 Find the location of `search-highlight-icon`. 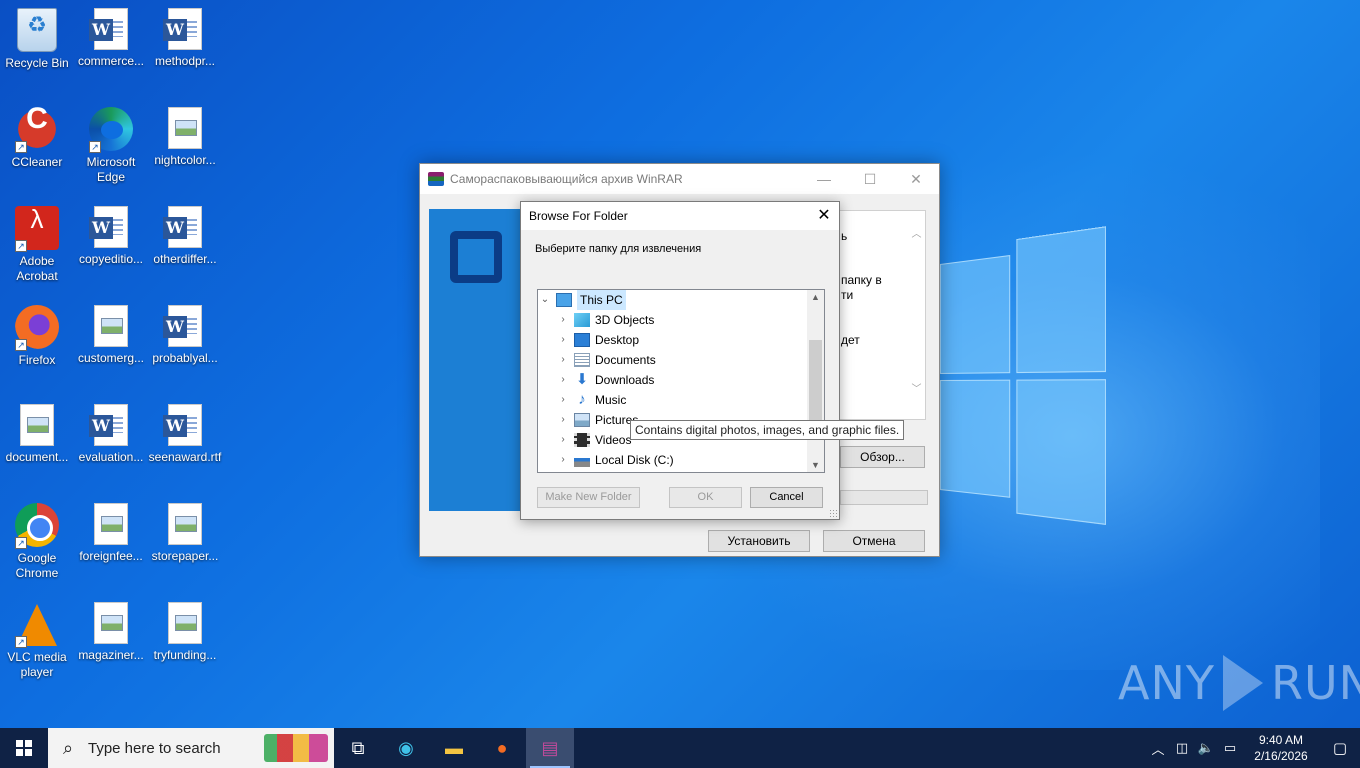

search-highlight-icon is located at coordinates (296, 748).